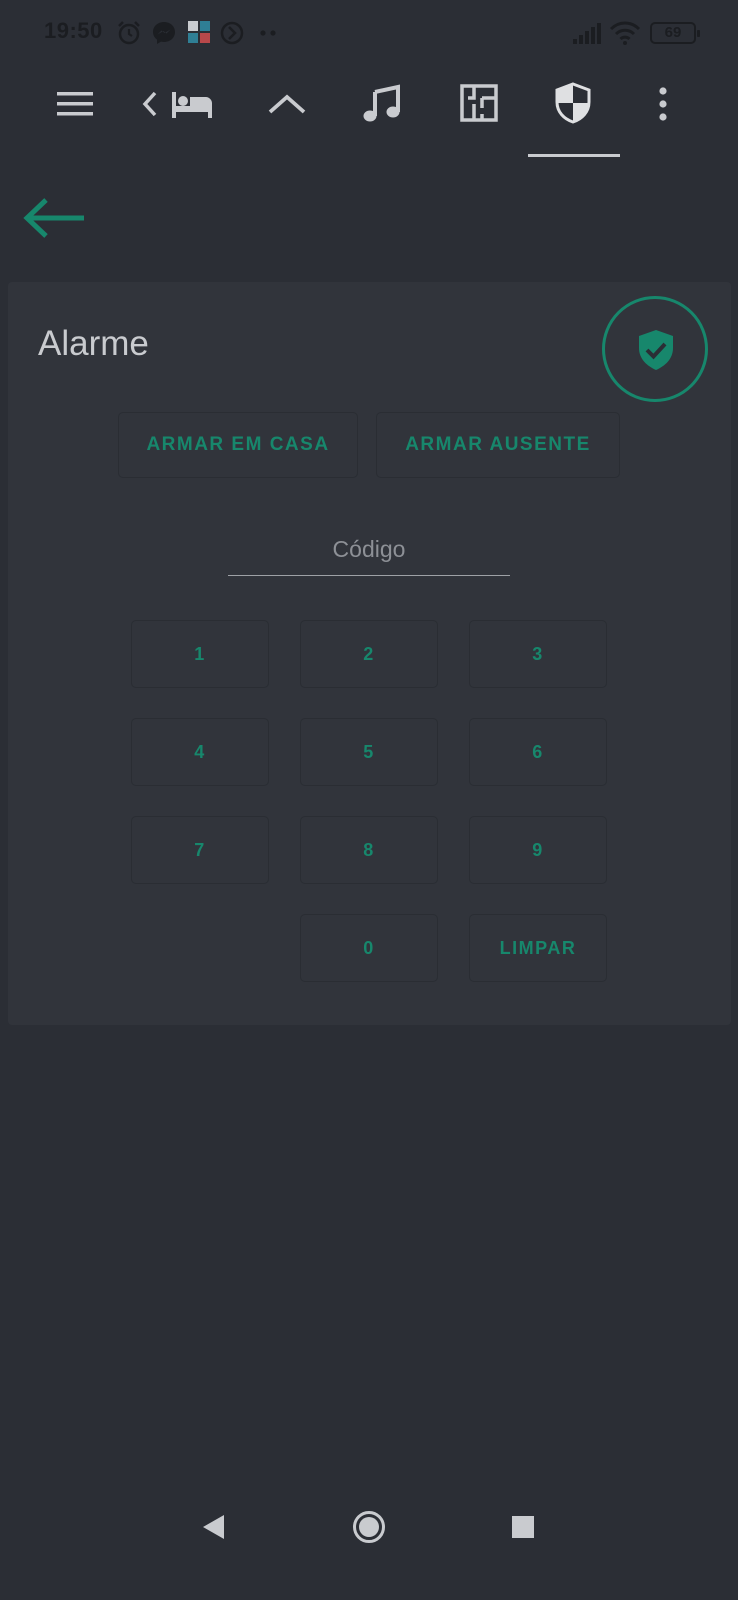 The width and height of the screenshot is (738, 1600). Describe the element at coordinates (382, 104) in the screenshot. I see `music-note-icon` at that location.